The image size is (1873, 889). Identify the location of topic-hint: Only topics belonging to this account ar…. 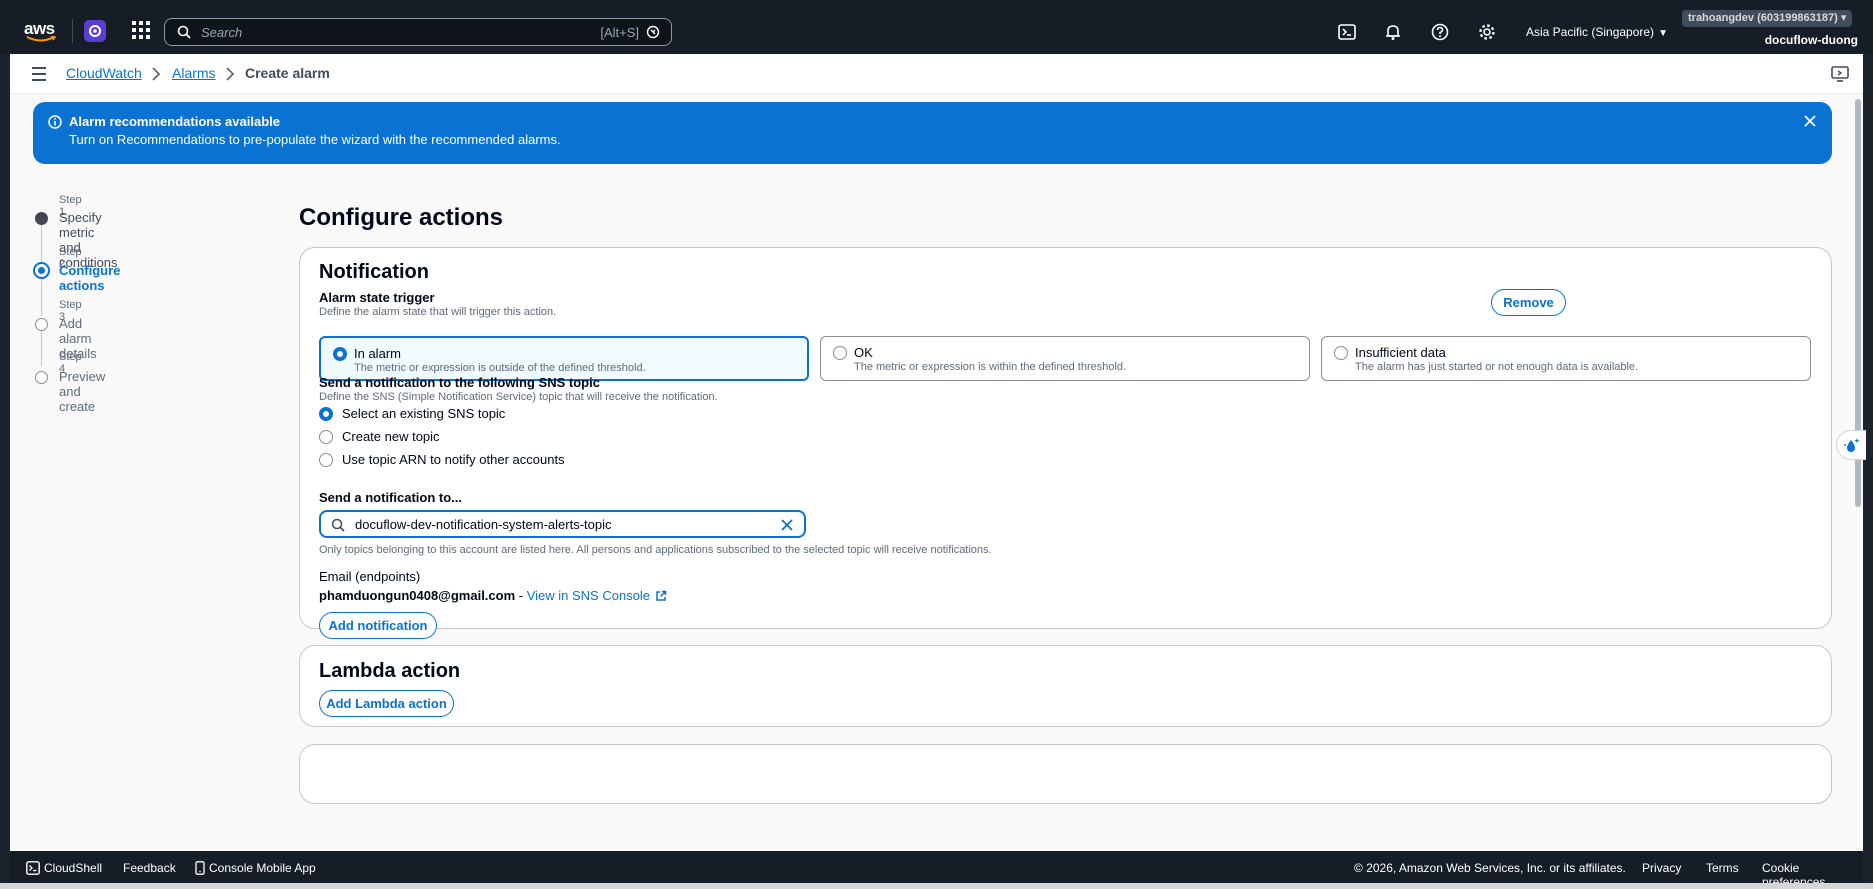
(655, 550).